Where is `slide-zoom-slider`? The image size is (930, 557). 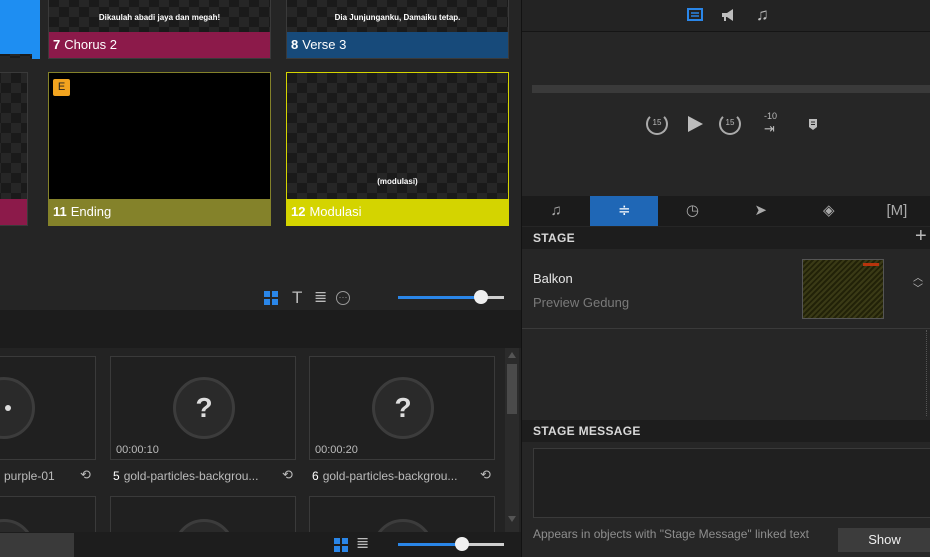 slide-zoom-slider is located at coordinates (451, 298).